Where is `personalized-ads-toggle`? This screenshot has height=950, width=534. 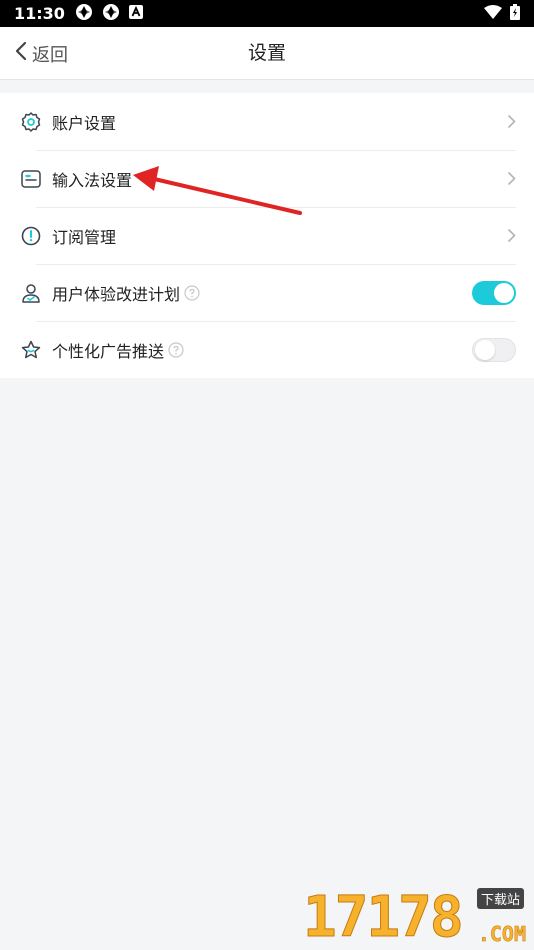 personalized-ads-toggle is located at coordinates (494, 349).